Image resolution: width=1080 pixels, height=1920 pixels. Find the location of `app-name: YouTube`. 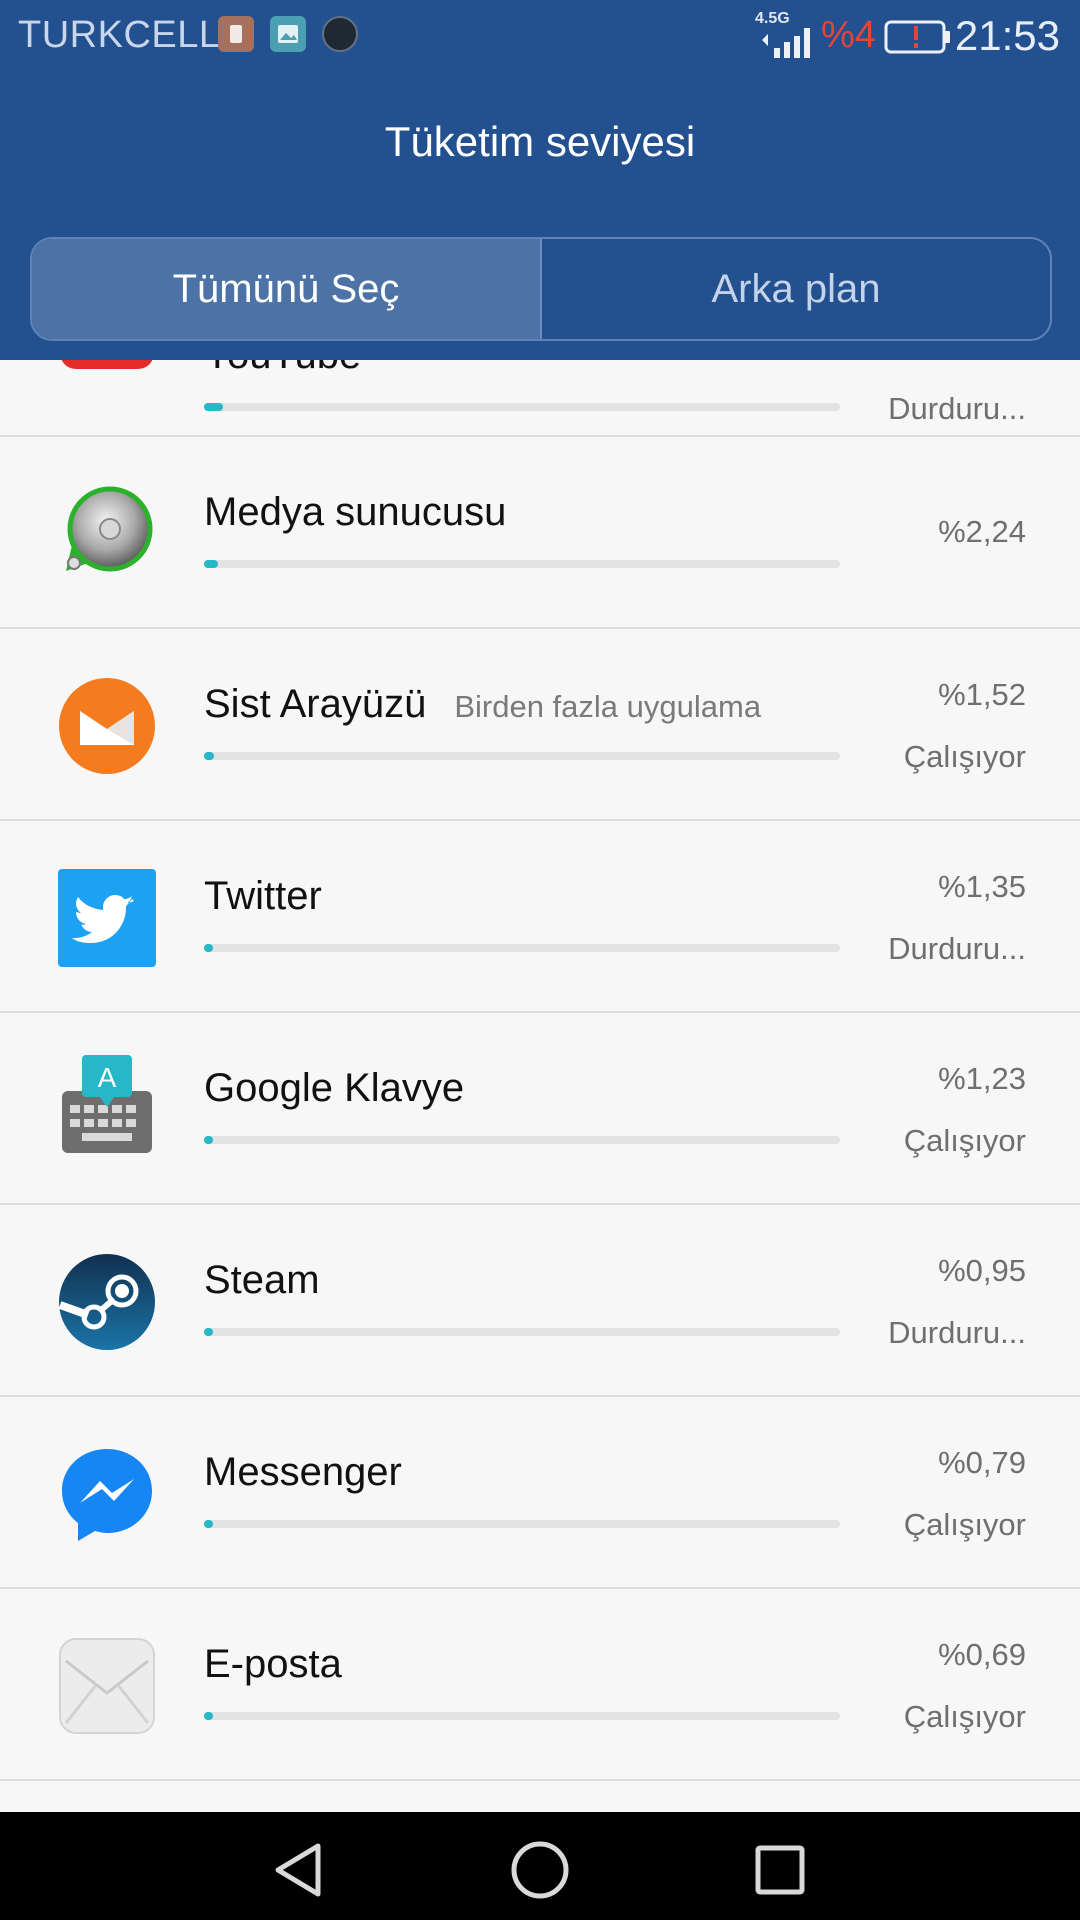

app-name: YouTube is located at coordinates (282, 369).